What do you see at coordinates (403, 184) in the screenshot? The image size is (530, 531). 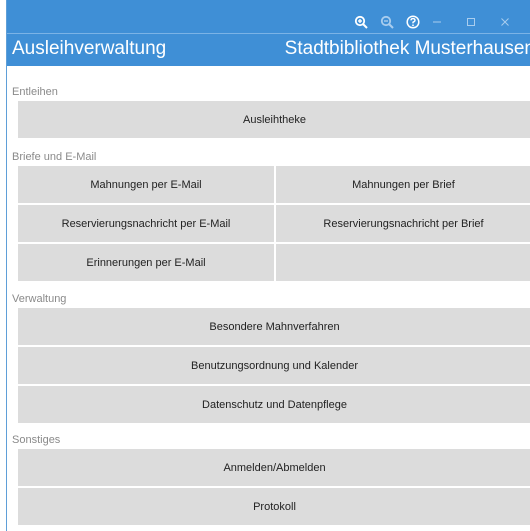 I see `mahnungen-brief-button: Mahnungen per Brief` at bounding box center [403, 184].